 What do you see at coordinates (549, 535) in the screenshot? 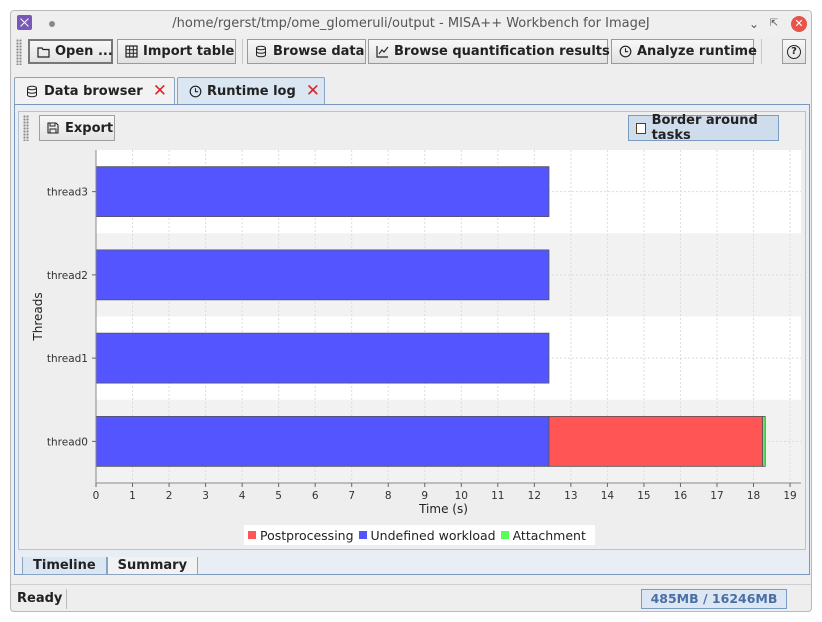
I see `legend-label: Attachment` at bounding box center [549, 535].